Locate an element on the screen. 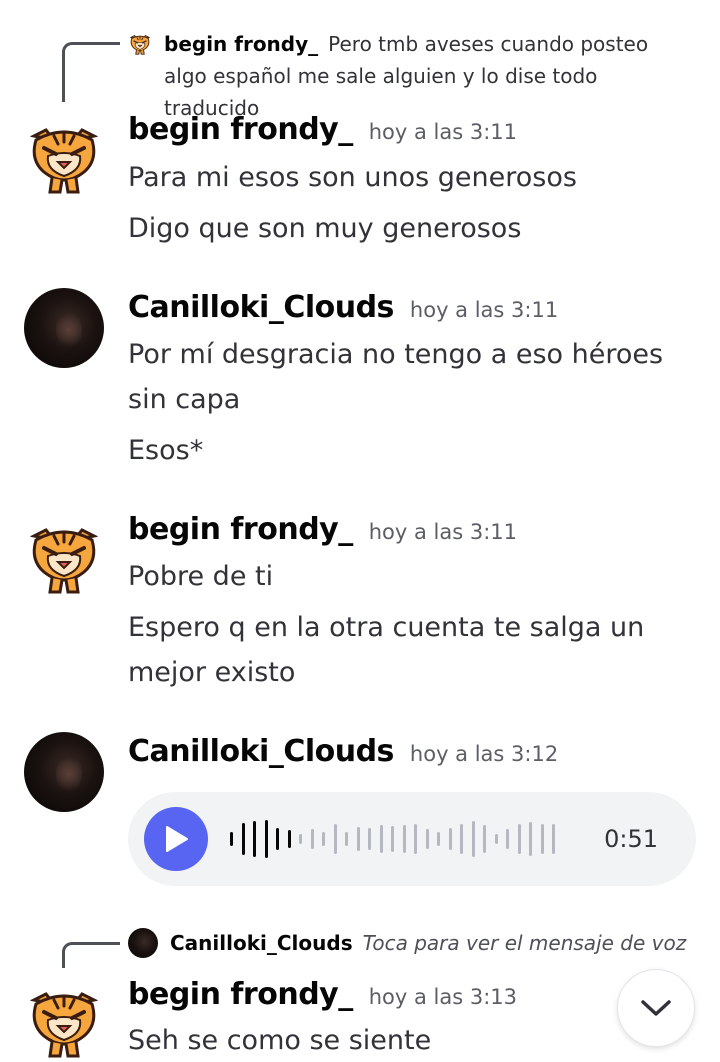 The height and width of the screenshot is (1062, 720). message-header: Canilloki_Clouds hoy a las 3:12 is located at coordinates (343, 751).